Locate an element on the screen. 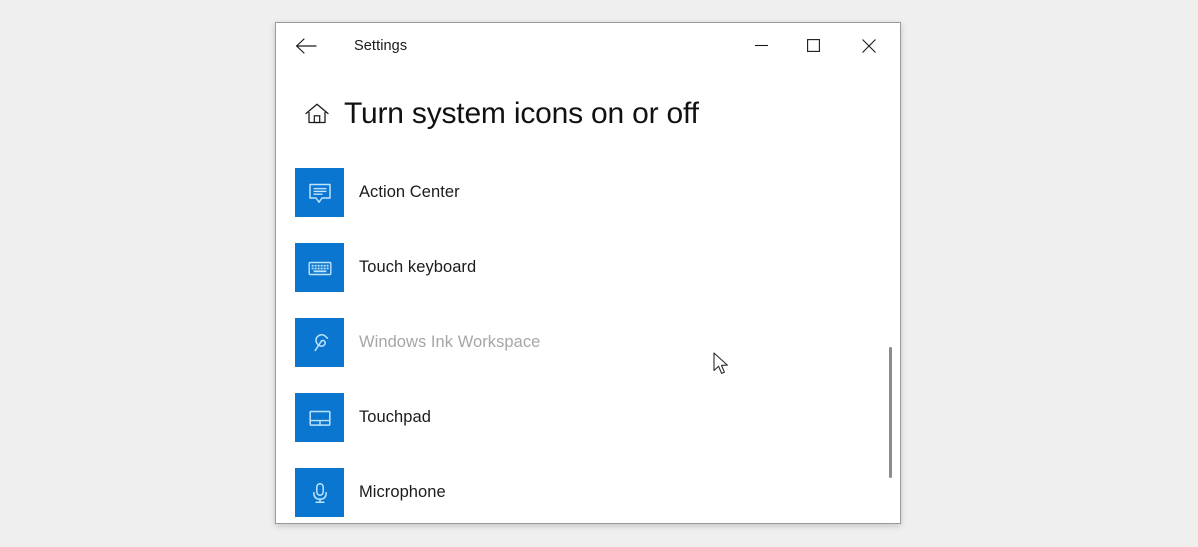 The height and width of the screenshot is (547, 1198). maximize-button is located at coordinates (813, 45).